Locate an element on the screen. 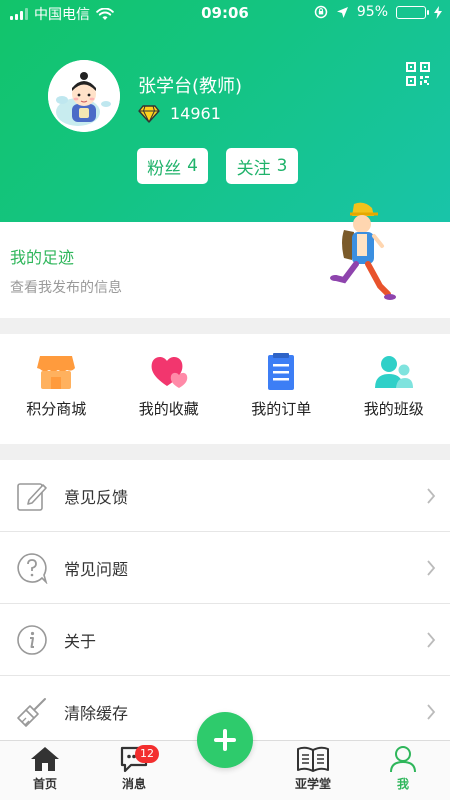  following-button: 关注 3 is located at coordinates (262, 166).